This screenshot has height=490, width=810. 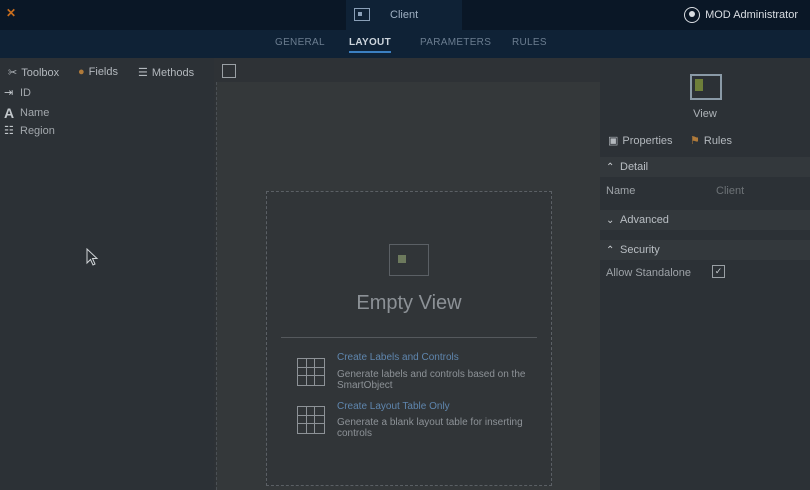 I want to click on top-bar: ✕ Client MOD Administrator, so click(x=405, y=15).